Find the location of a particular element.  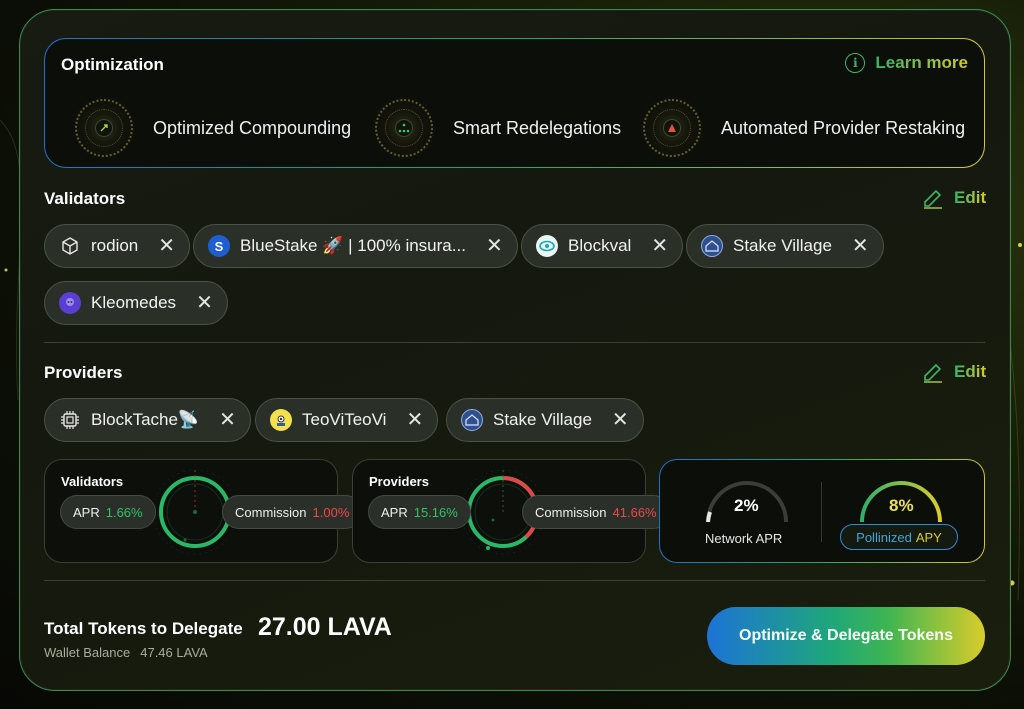

cube-icon is located at coordinates (70, 246).